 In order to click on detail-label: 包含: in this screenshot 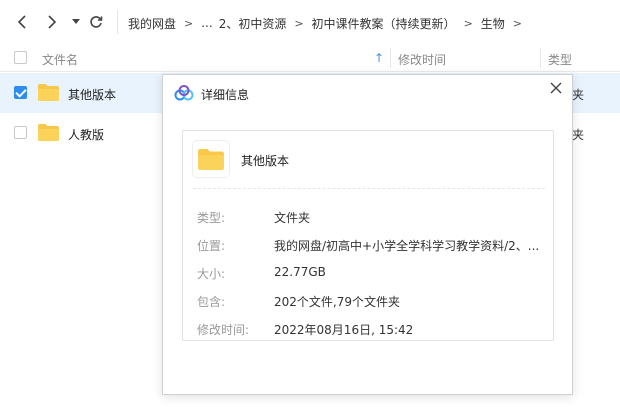, I will do `click(211, 302)`.